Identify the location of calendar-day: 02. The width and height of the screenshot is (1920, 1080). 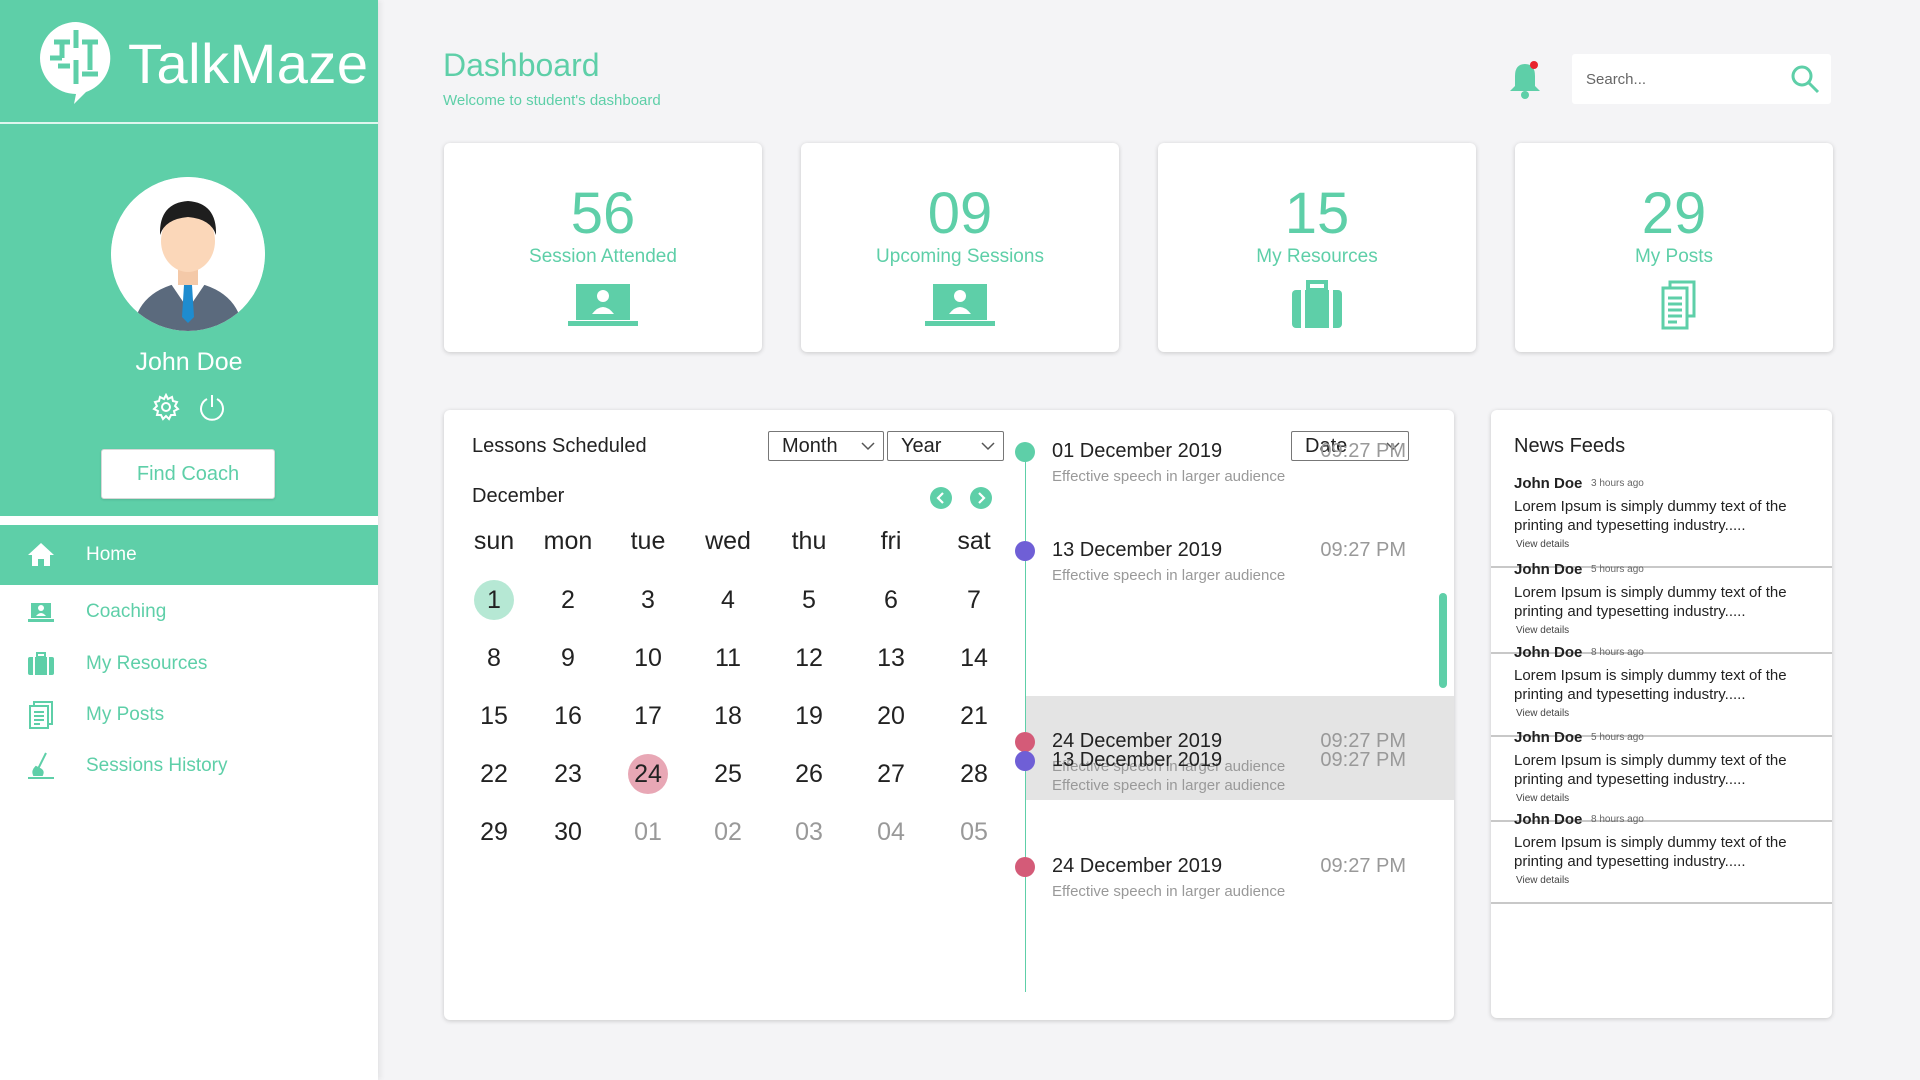
(728, 832).